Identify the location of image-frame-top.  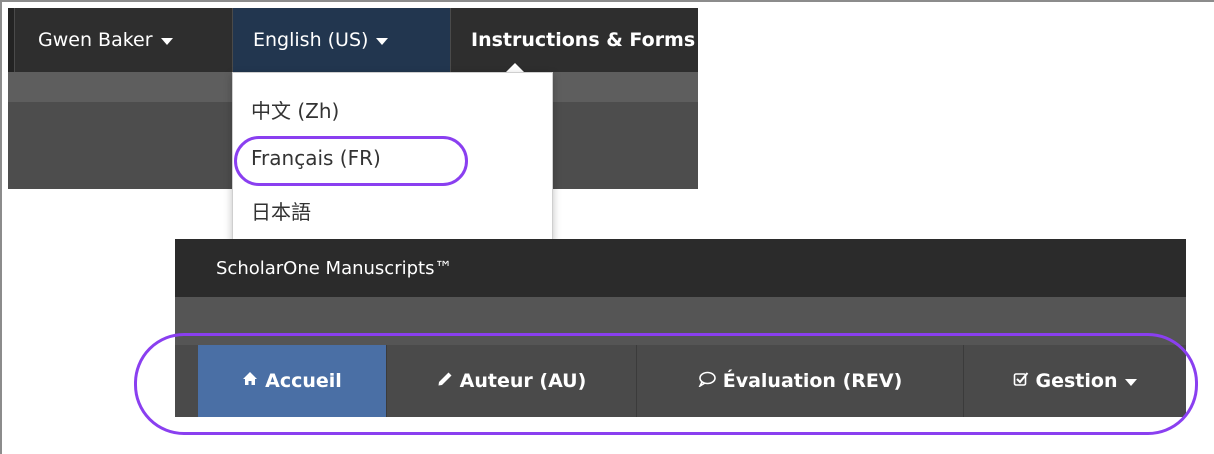
(607, 1).